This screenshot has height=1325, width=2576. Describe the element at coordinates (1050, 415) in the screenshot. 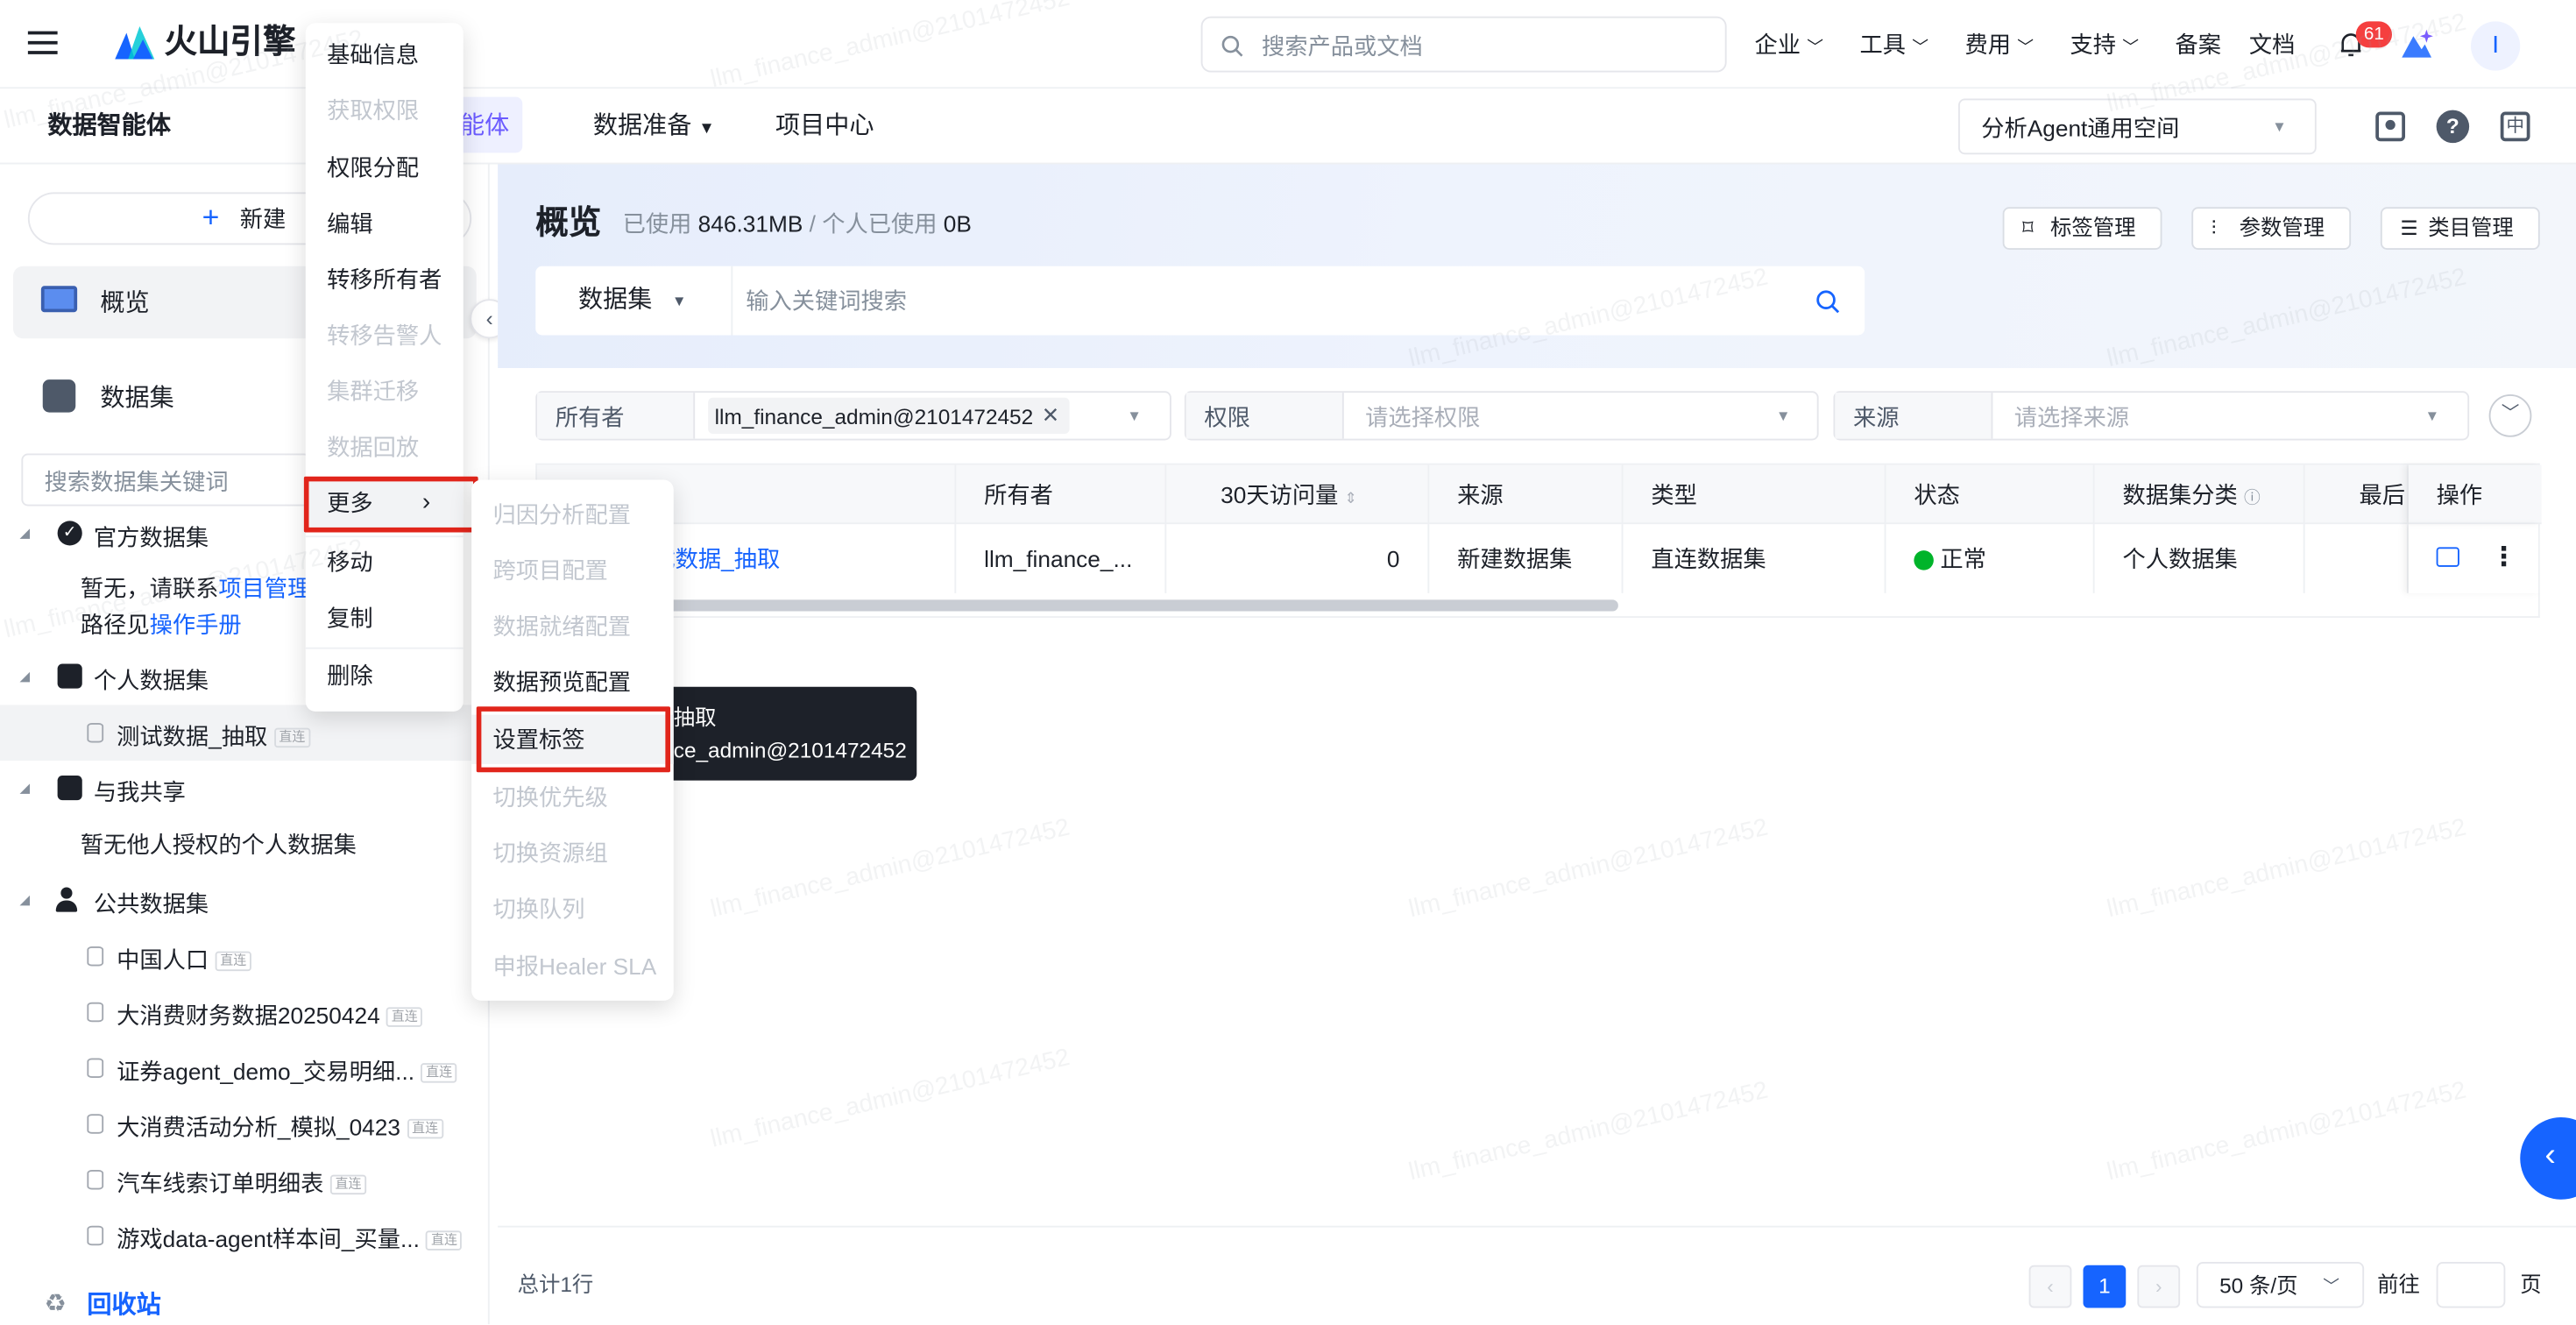

I see `close-icon: ✕` at that location.